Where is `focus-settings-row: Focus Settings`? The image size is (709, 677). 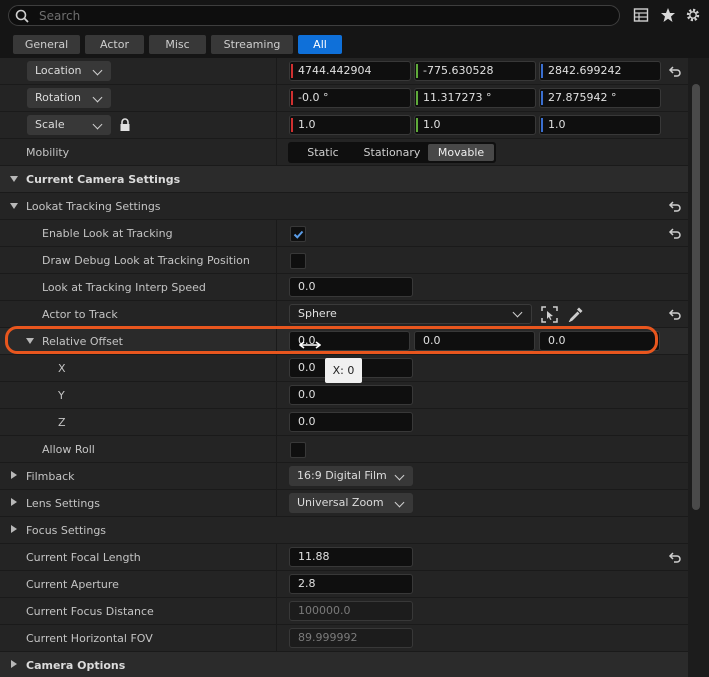 focus-settings-row: Focus Settings is located at coordinates (344, 529).